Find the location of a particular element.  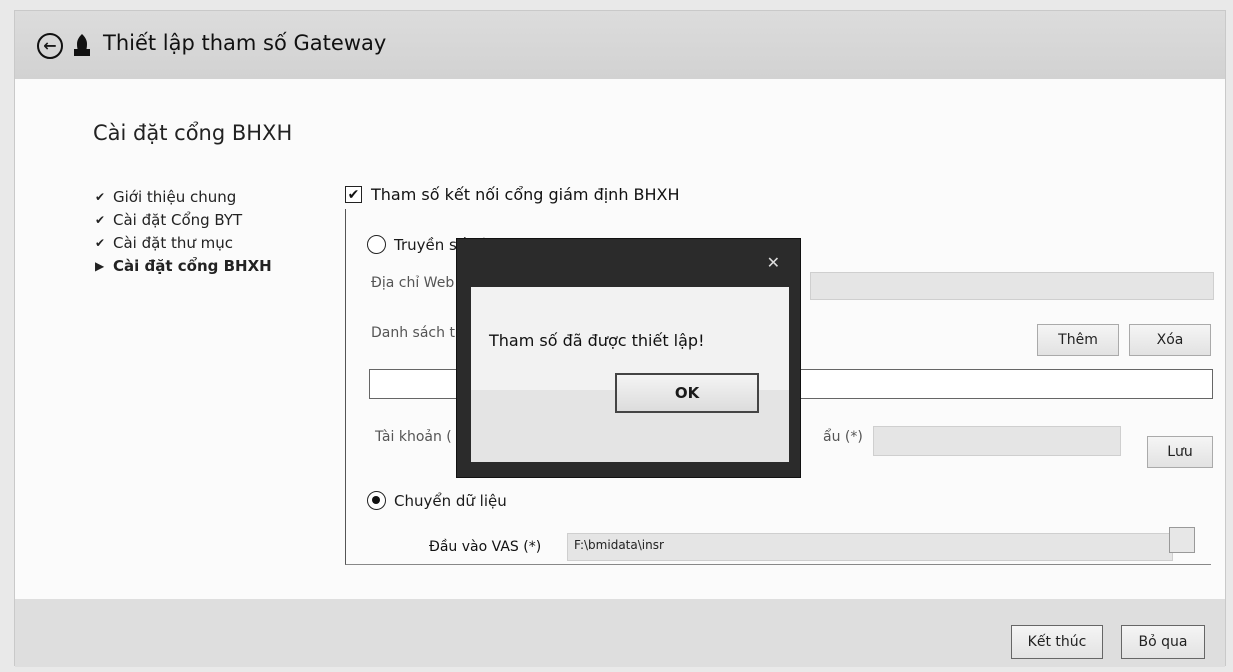

password-label: ẩu (*) is located at coordinates (843, 437).